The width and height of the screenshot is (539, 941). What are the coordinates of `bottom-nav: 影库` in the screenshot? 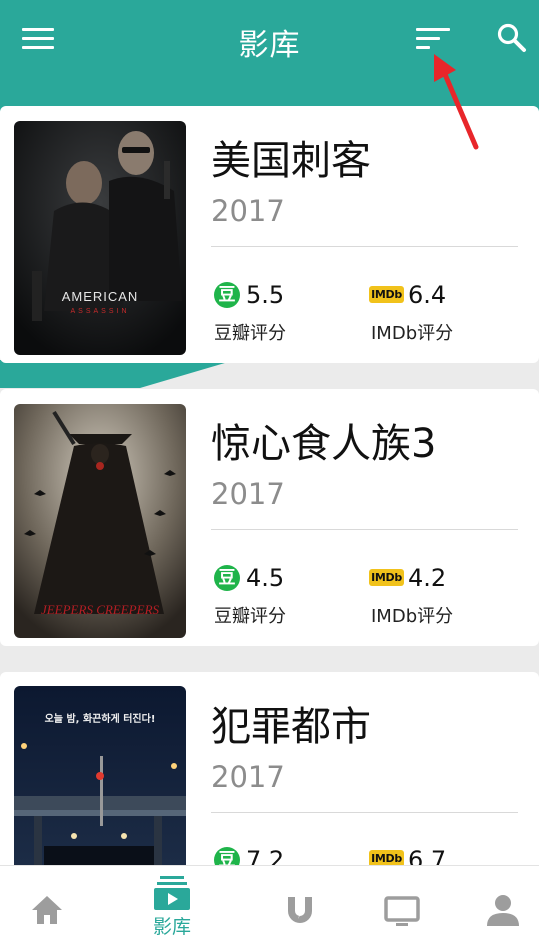 It's located at (269, 903).